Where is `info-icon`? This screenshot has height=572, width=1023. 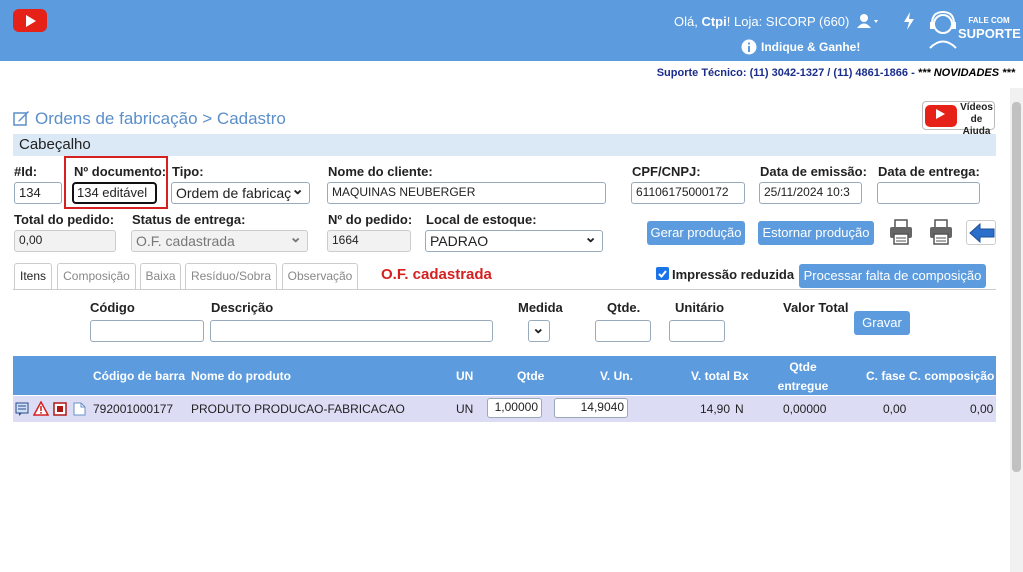
info-icon is located at coordinates (749, 47).